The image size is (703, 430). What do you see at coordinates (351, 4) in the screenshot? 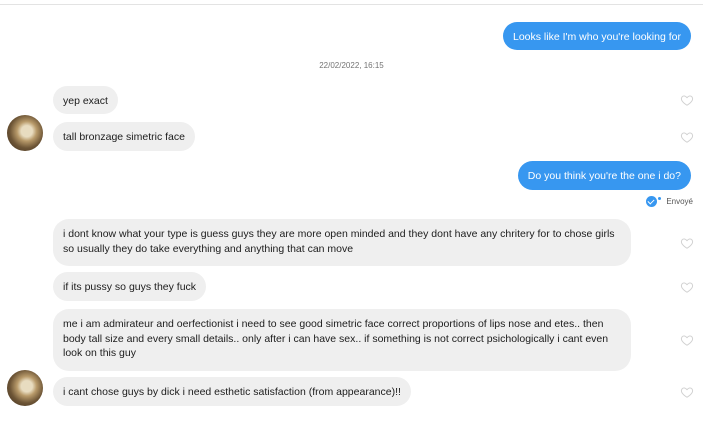
I see `header-divider` at bounding box center [351, 4].